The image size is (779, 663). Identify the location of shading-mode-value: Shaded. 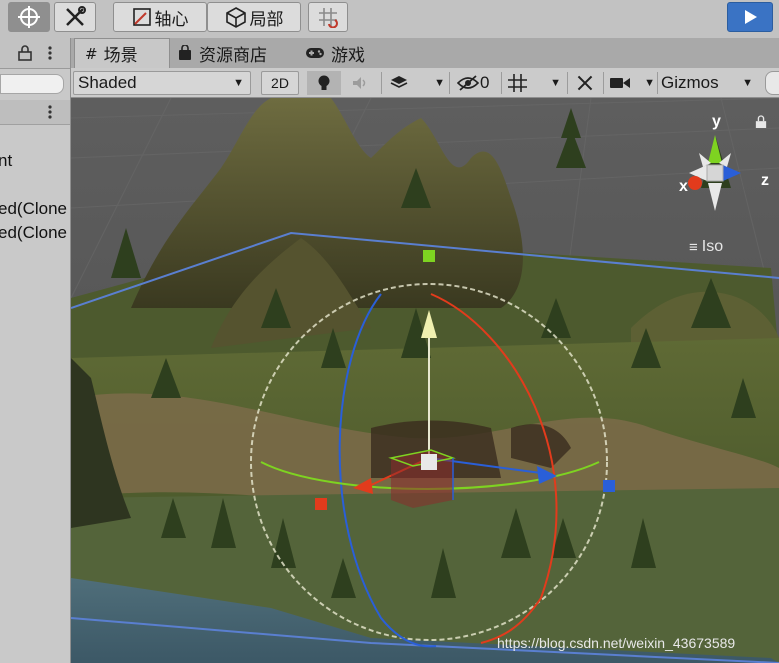
(107, 82).